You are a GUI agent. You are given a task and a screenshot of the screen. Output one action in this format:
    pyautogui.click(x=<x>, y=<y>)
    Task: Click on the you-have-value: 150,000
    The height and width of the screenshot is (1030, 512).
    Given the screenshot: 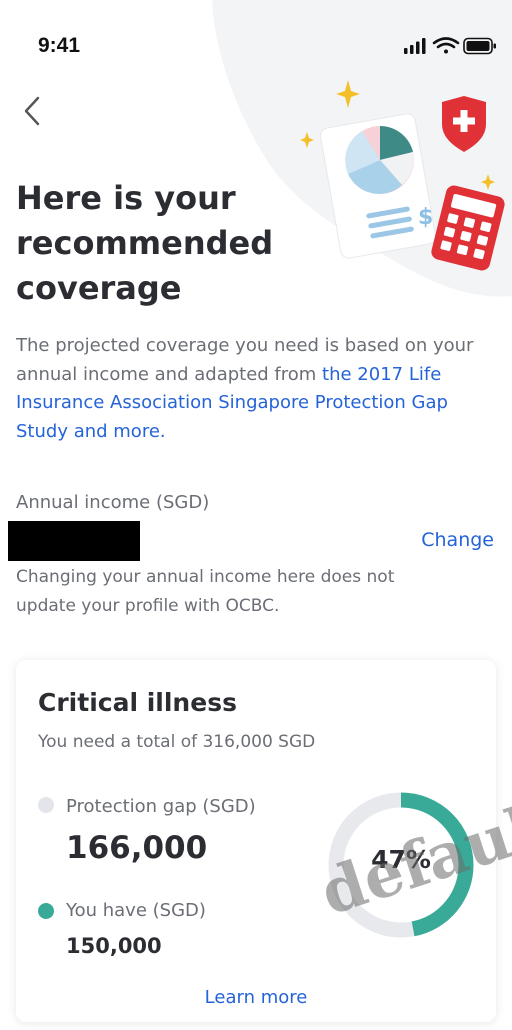 What is the action you would take?
    pyautogui.click(x=114, y=946)
    